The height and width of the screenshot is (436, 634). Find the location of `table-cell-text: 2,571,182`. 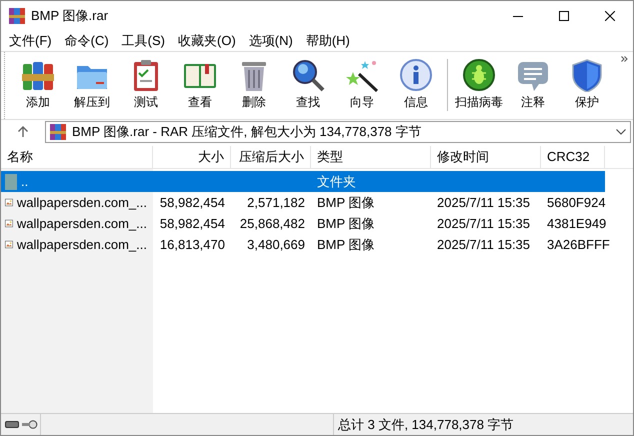

table-cell-text: 2,571,182 is located at coordinates (276, 203).